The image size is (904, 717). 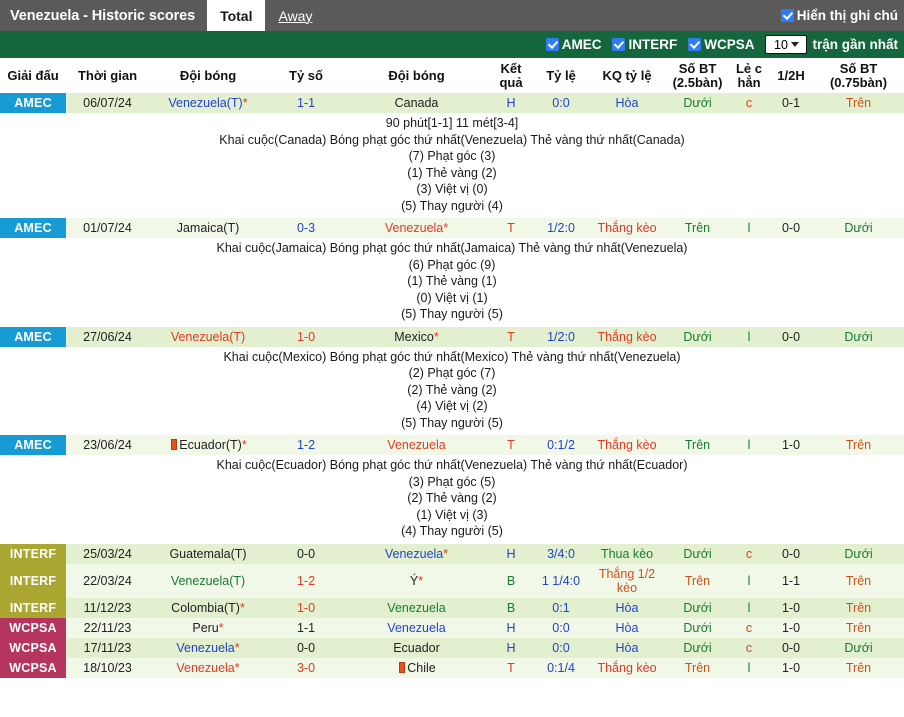 I want to click on home-team-cell: Peru*, so click(x=208, y=627).